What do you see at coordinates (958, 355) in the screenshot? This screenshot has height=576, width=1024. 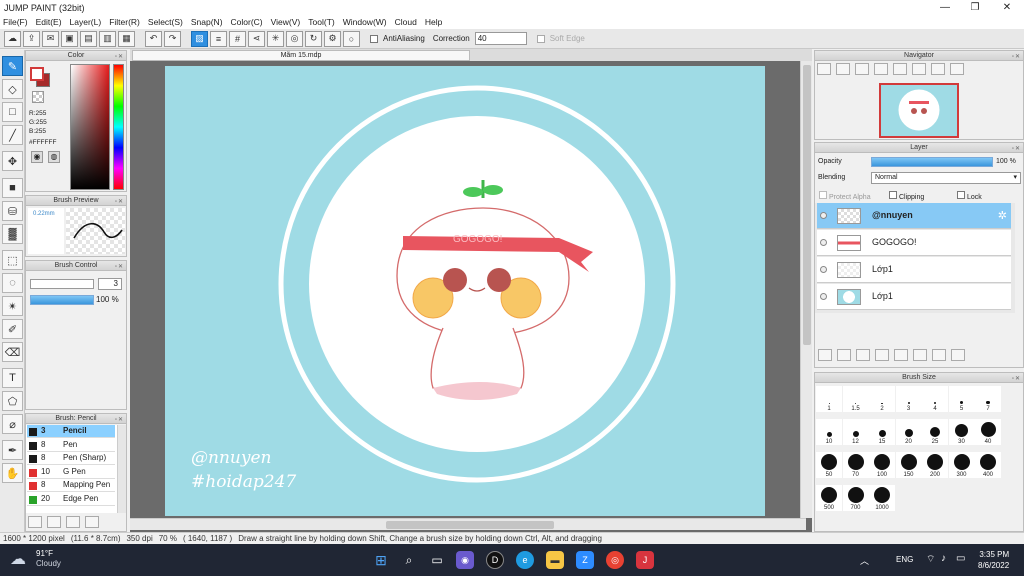 I see `delete-layer-icon` at bounding box center [958, 355].